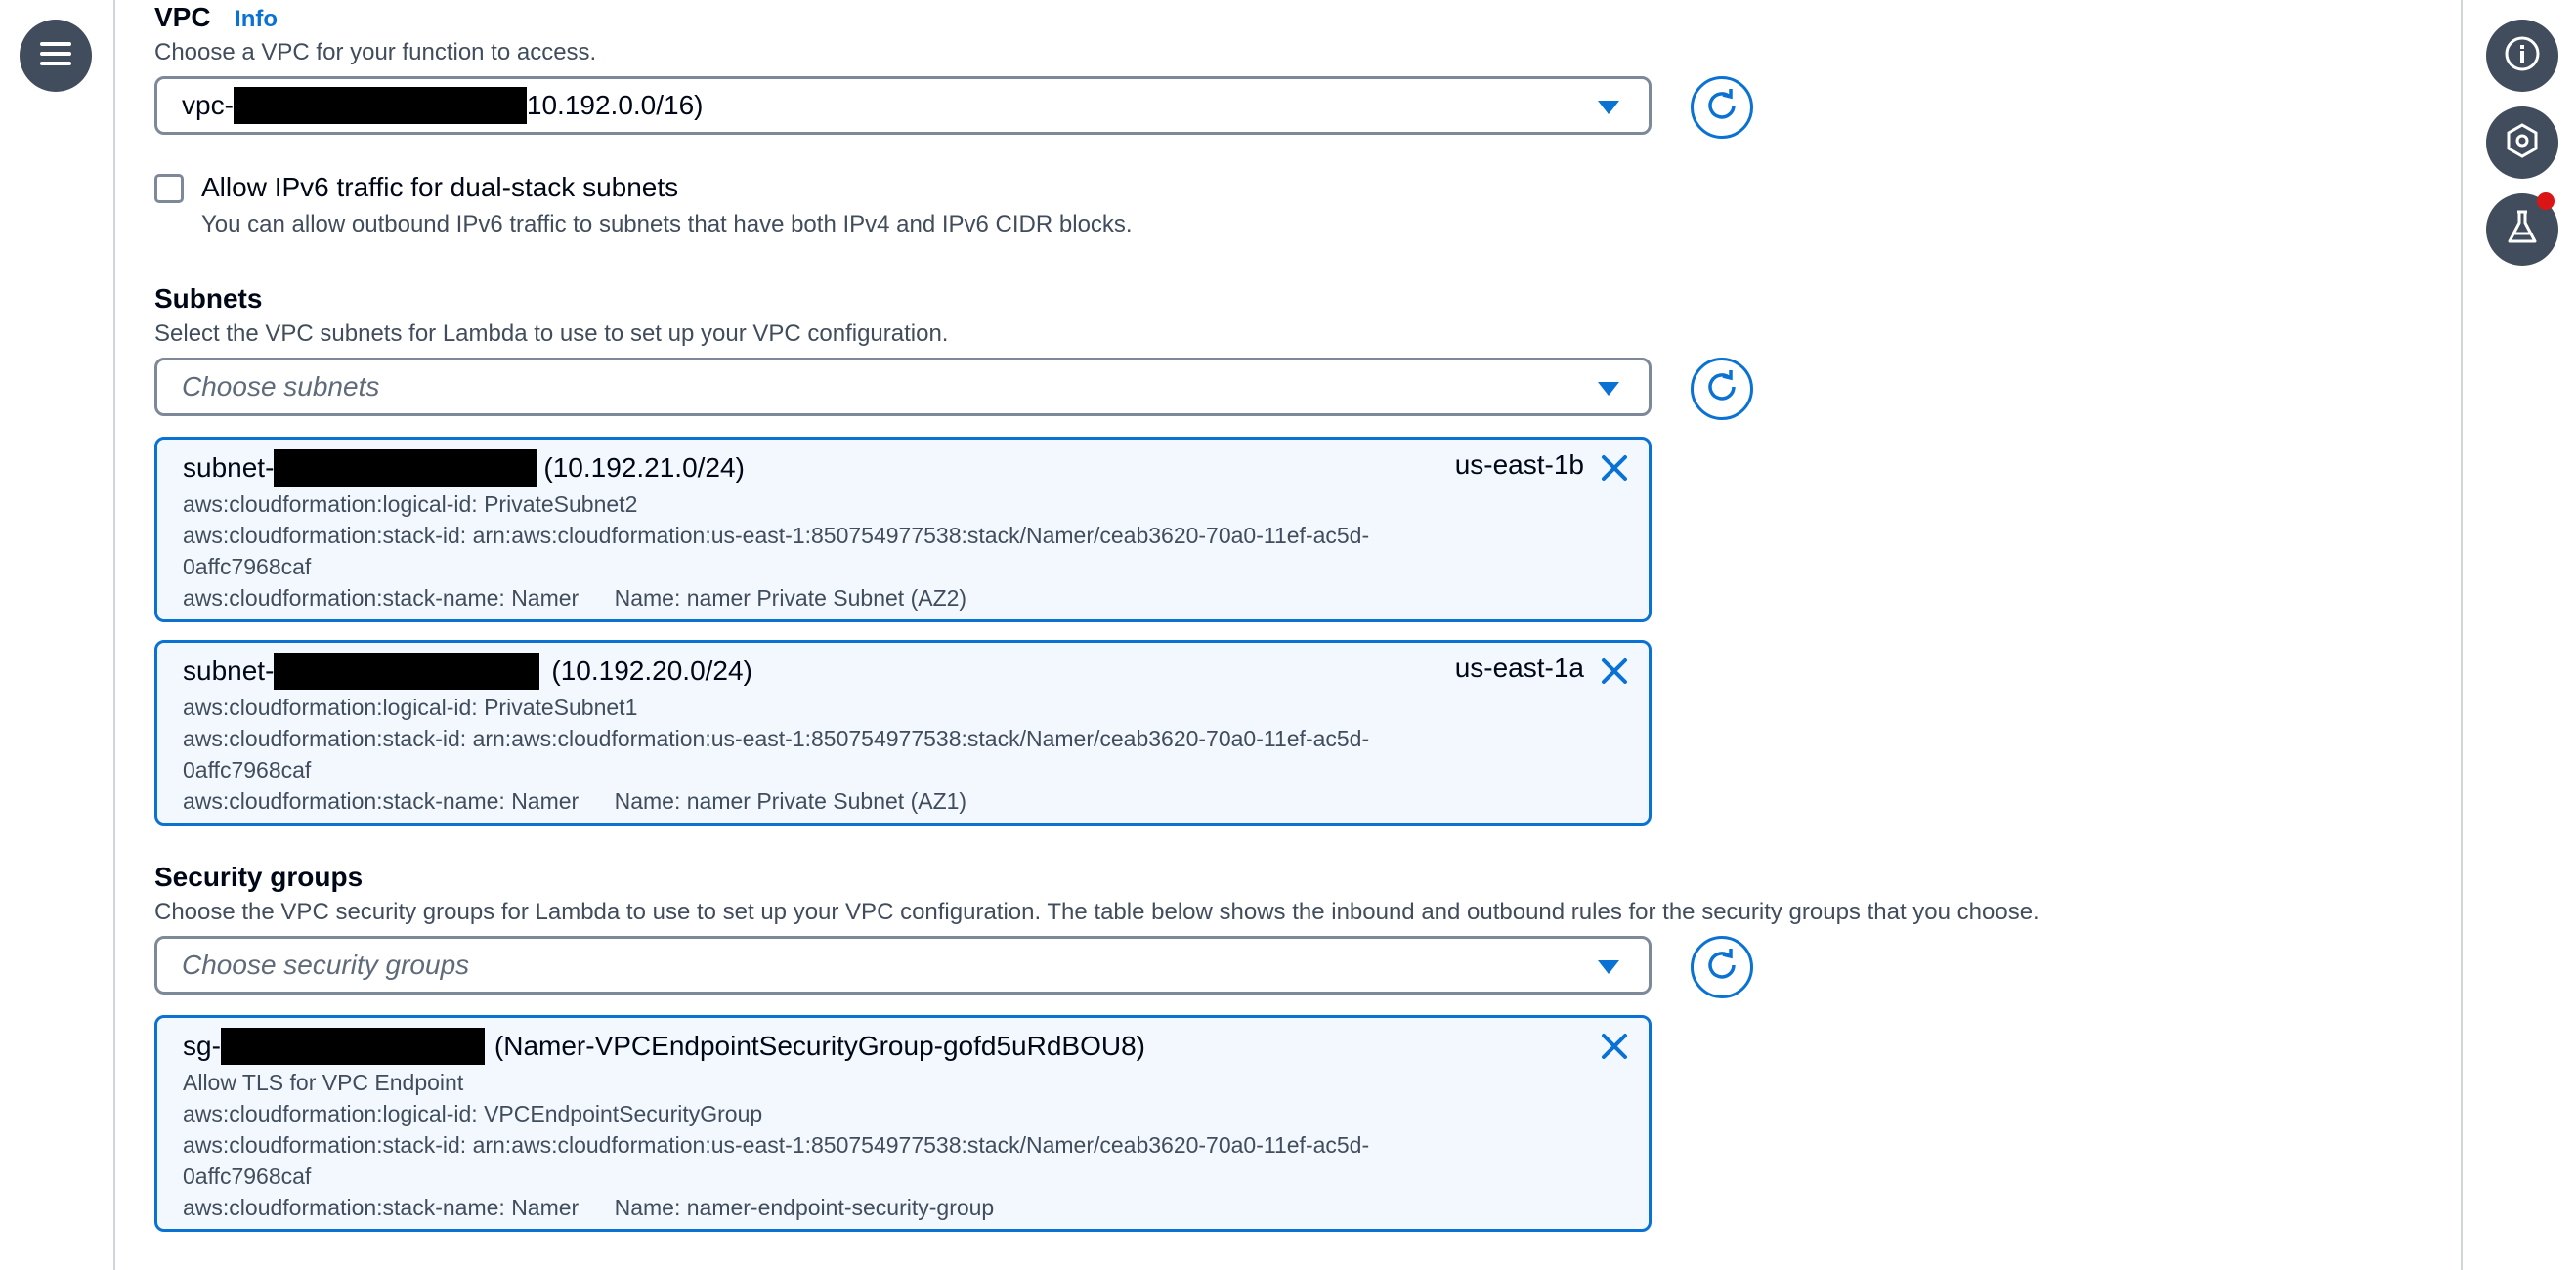 This screenshot has width=2576, height=1270. I want to click on security-group-description: Allow TLS for VPC Endpoint, so click(324, 1082).